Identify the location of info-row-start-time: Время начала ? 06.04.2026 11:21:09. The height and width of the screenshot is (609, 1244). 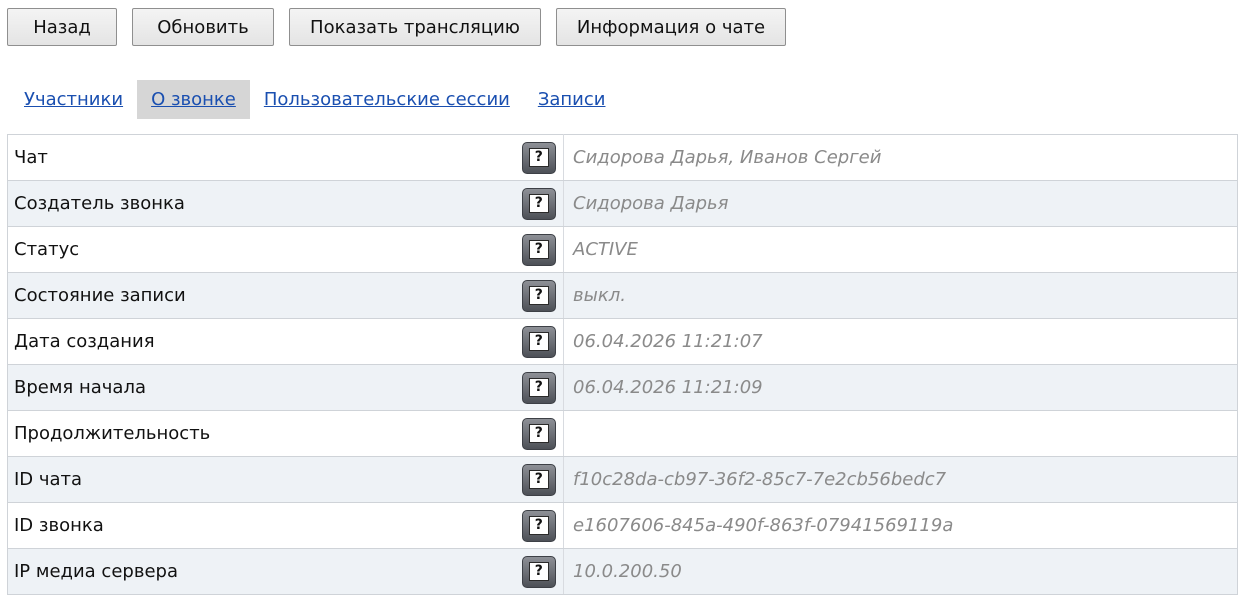
(622, 387).